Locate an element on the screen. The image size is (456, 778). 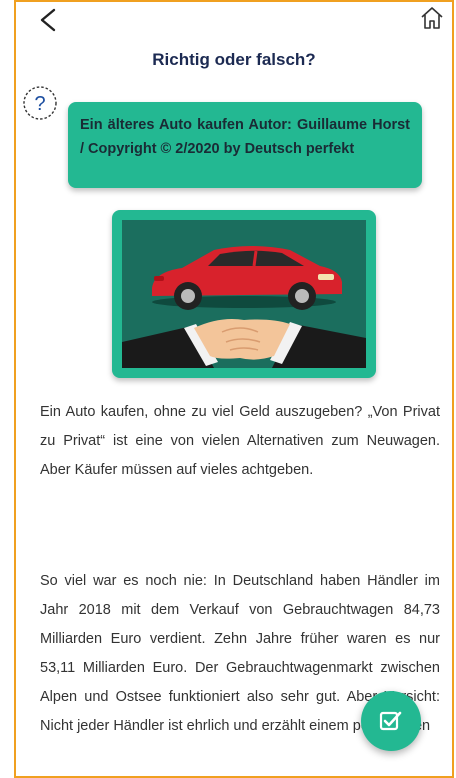
help-button: ? is located at coordinates (40, 103).